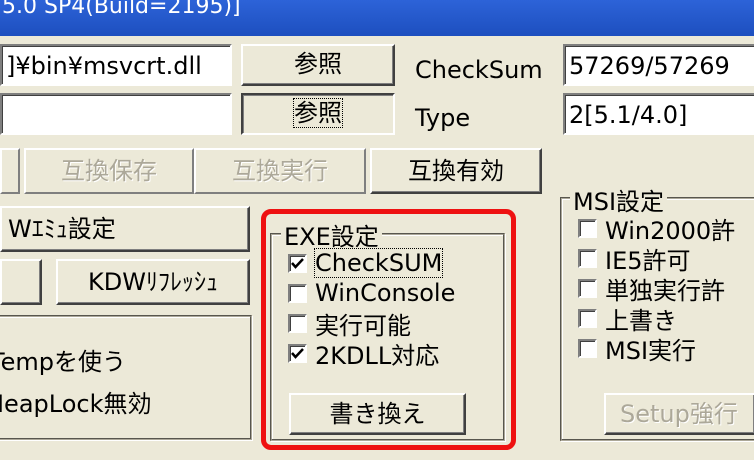 Image resolution: width=754 pixels, height=460 pixels. What do you see at coordinates (125, 229) in the screenshot?
I see `w-emu-settings-button: Wｴﾐｭ設定` at bounding box center [125, 229].